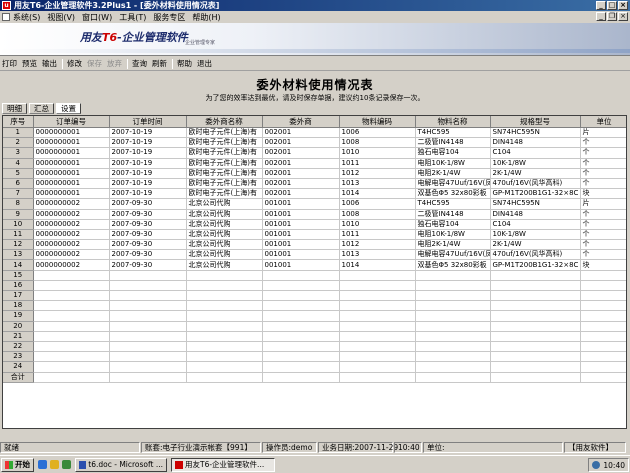 The width and height of the screenshot is (630, 473). What do you see at coordinates (535, 245) in the screenshot?
I see `table-cell: 2K-1/4W` at bounding box center [535, 245].